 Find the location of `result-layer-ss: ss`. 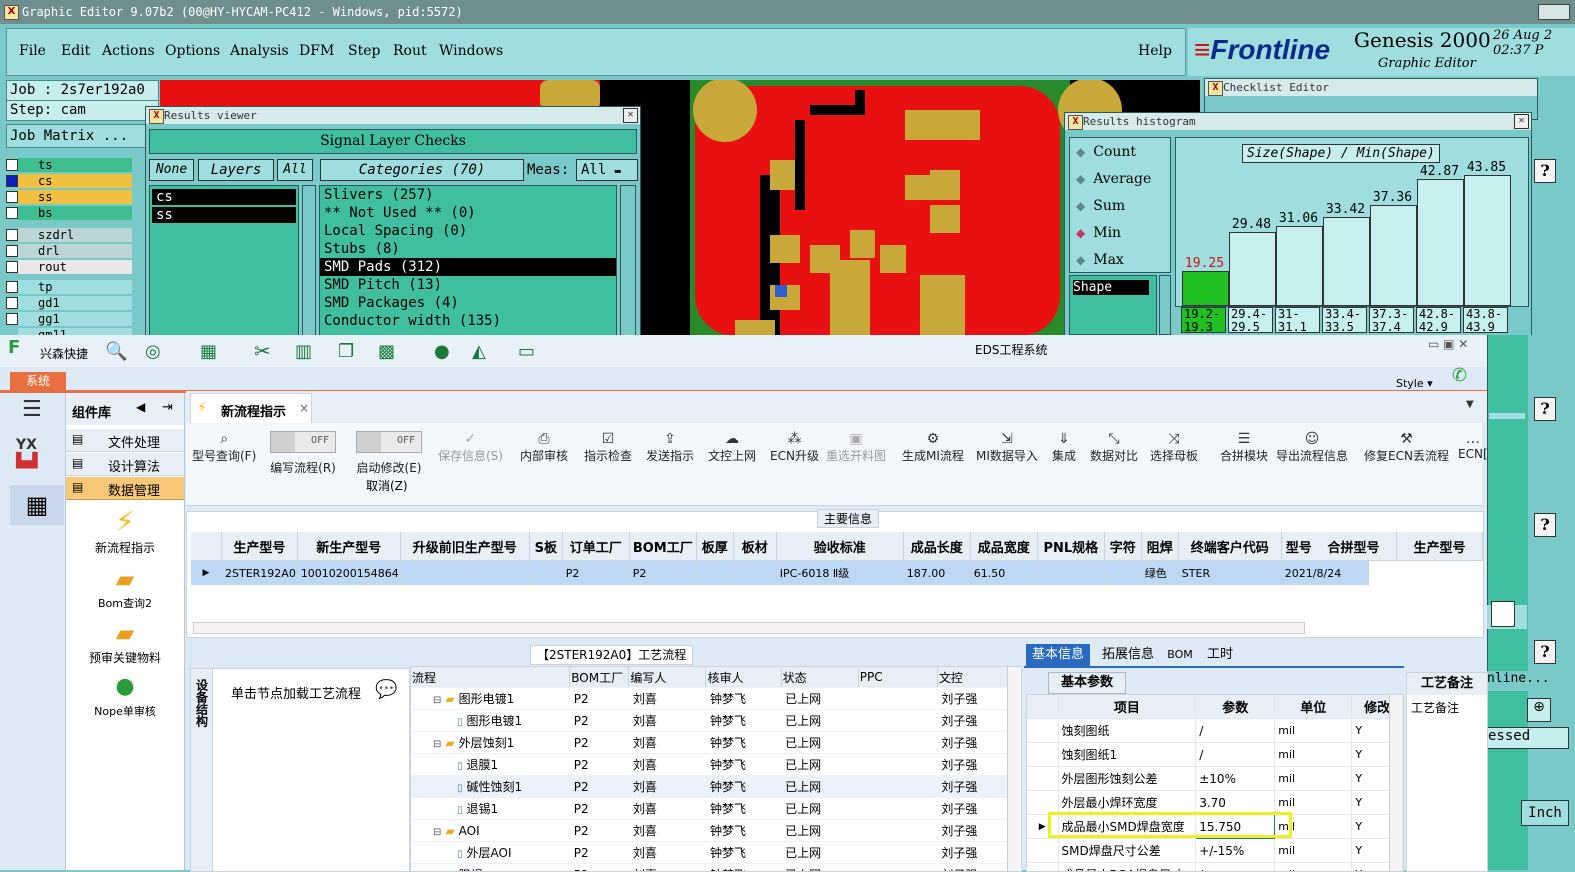

result-layer-ss: ss is located at coordinates (224, 215).